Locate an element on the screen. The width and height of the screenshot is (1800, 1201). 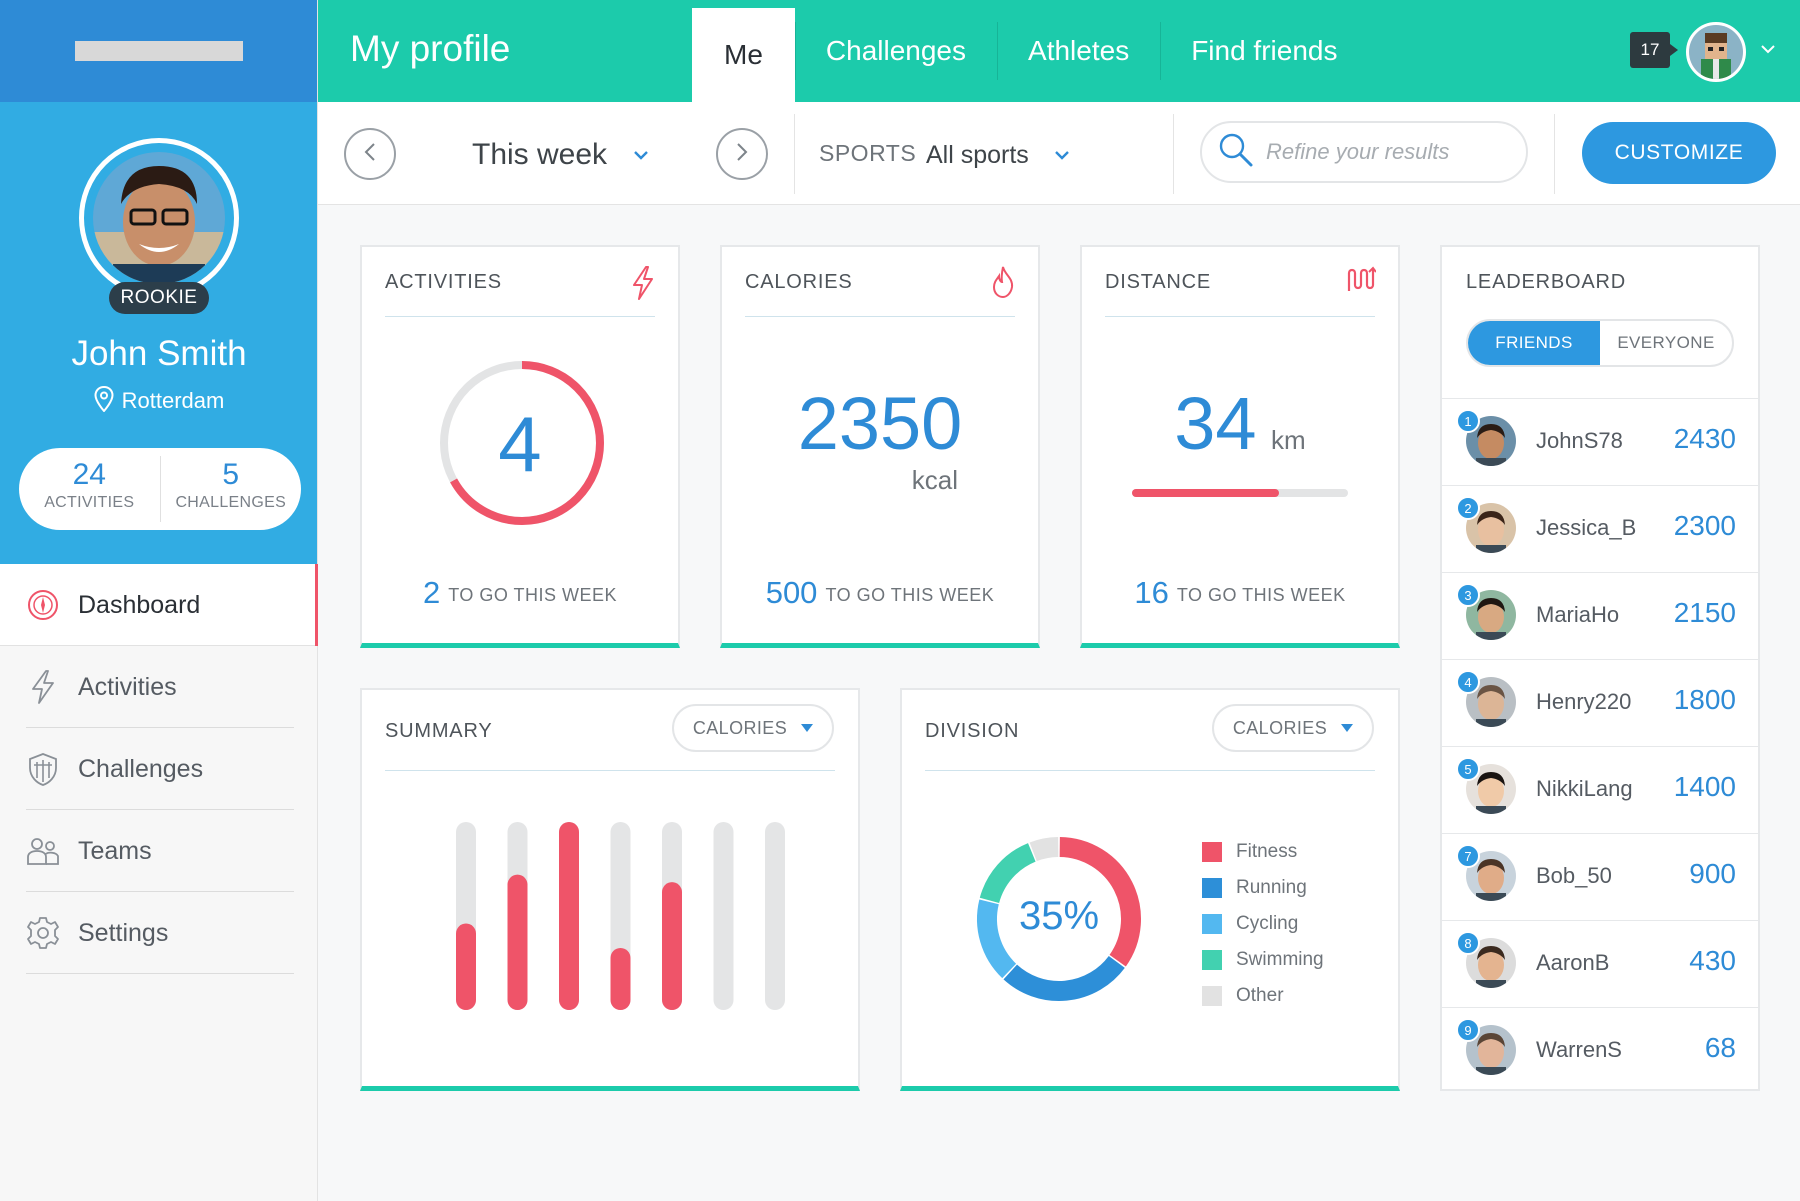
leaderboard-row: 4 Henry220 1800 is located at coordinates (1600, 702).